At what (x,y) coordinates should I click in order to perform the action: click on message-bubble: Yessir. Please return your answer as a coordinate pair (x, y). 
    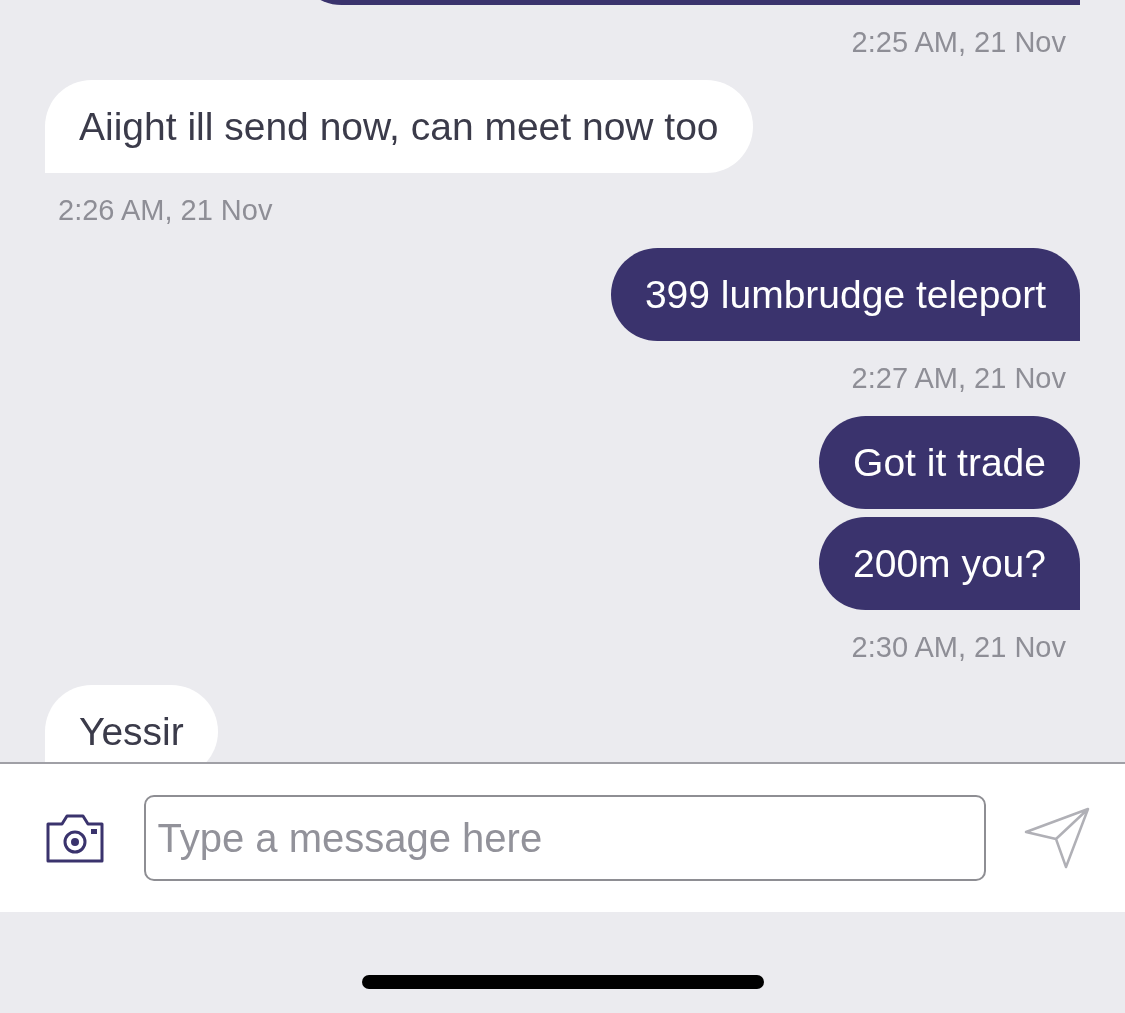
    Looking at the image, I should click on (131, 723).